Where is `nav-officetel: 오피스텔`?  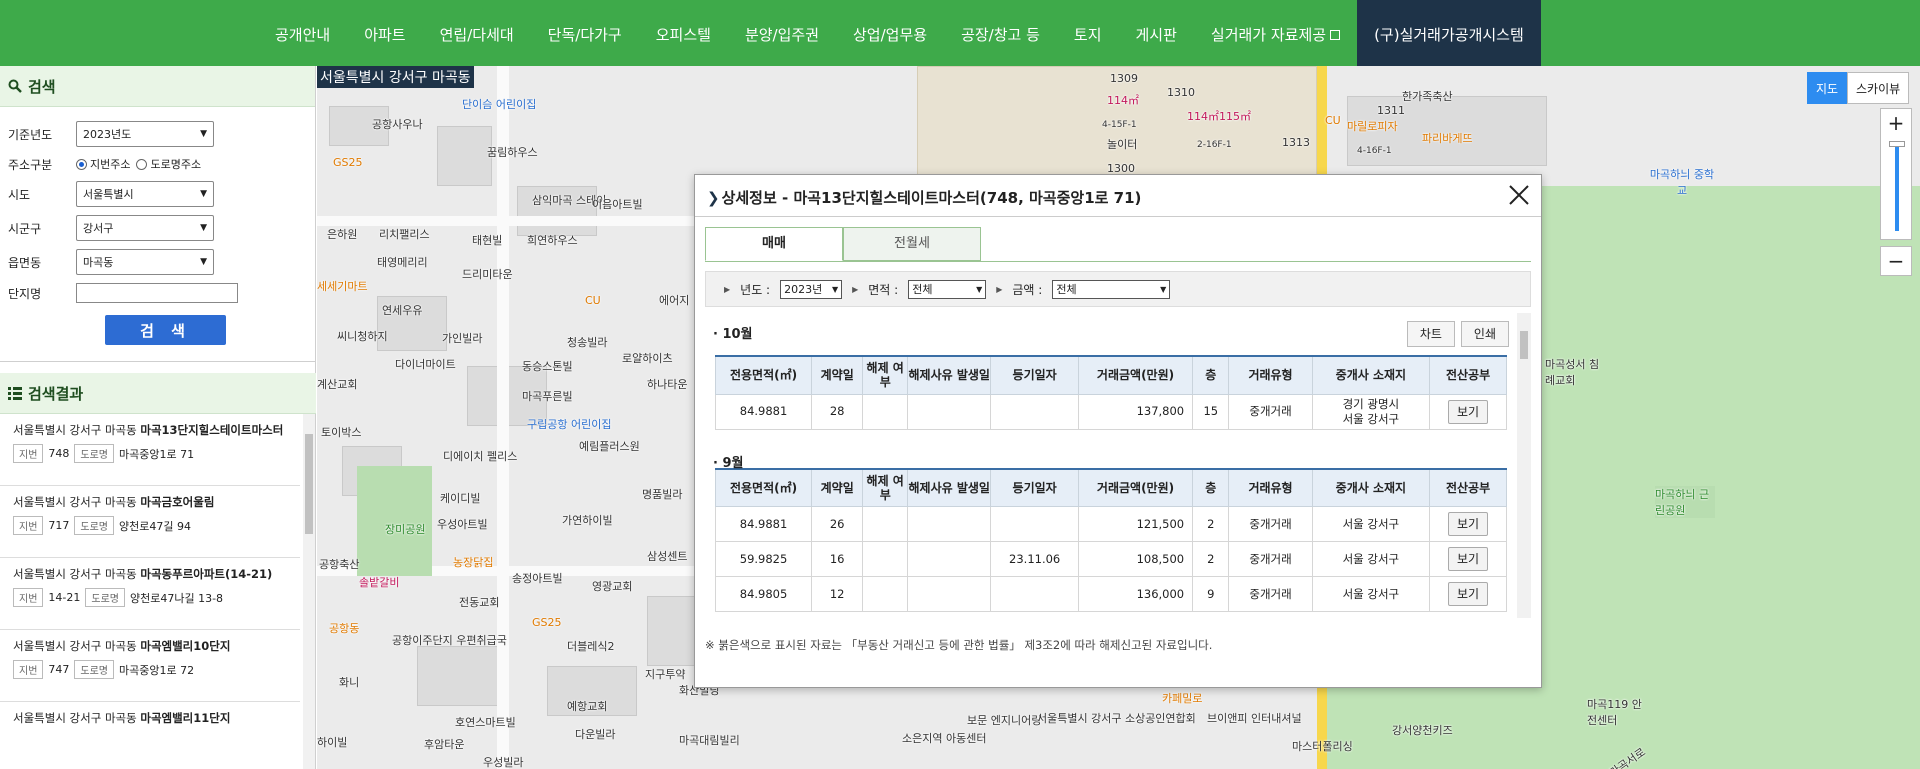 nav-officetel: 오피스텔 is located at coordinates (683, 33).